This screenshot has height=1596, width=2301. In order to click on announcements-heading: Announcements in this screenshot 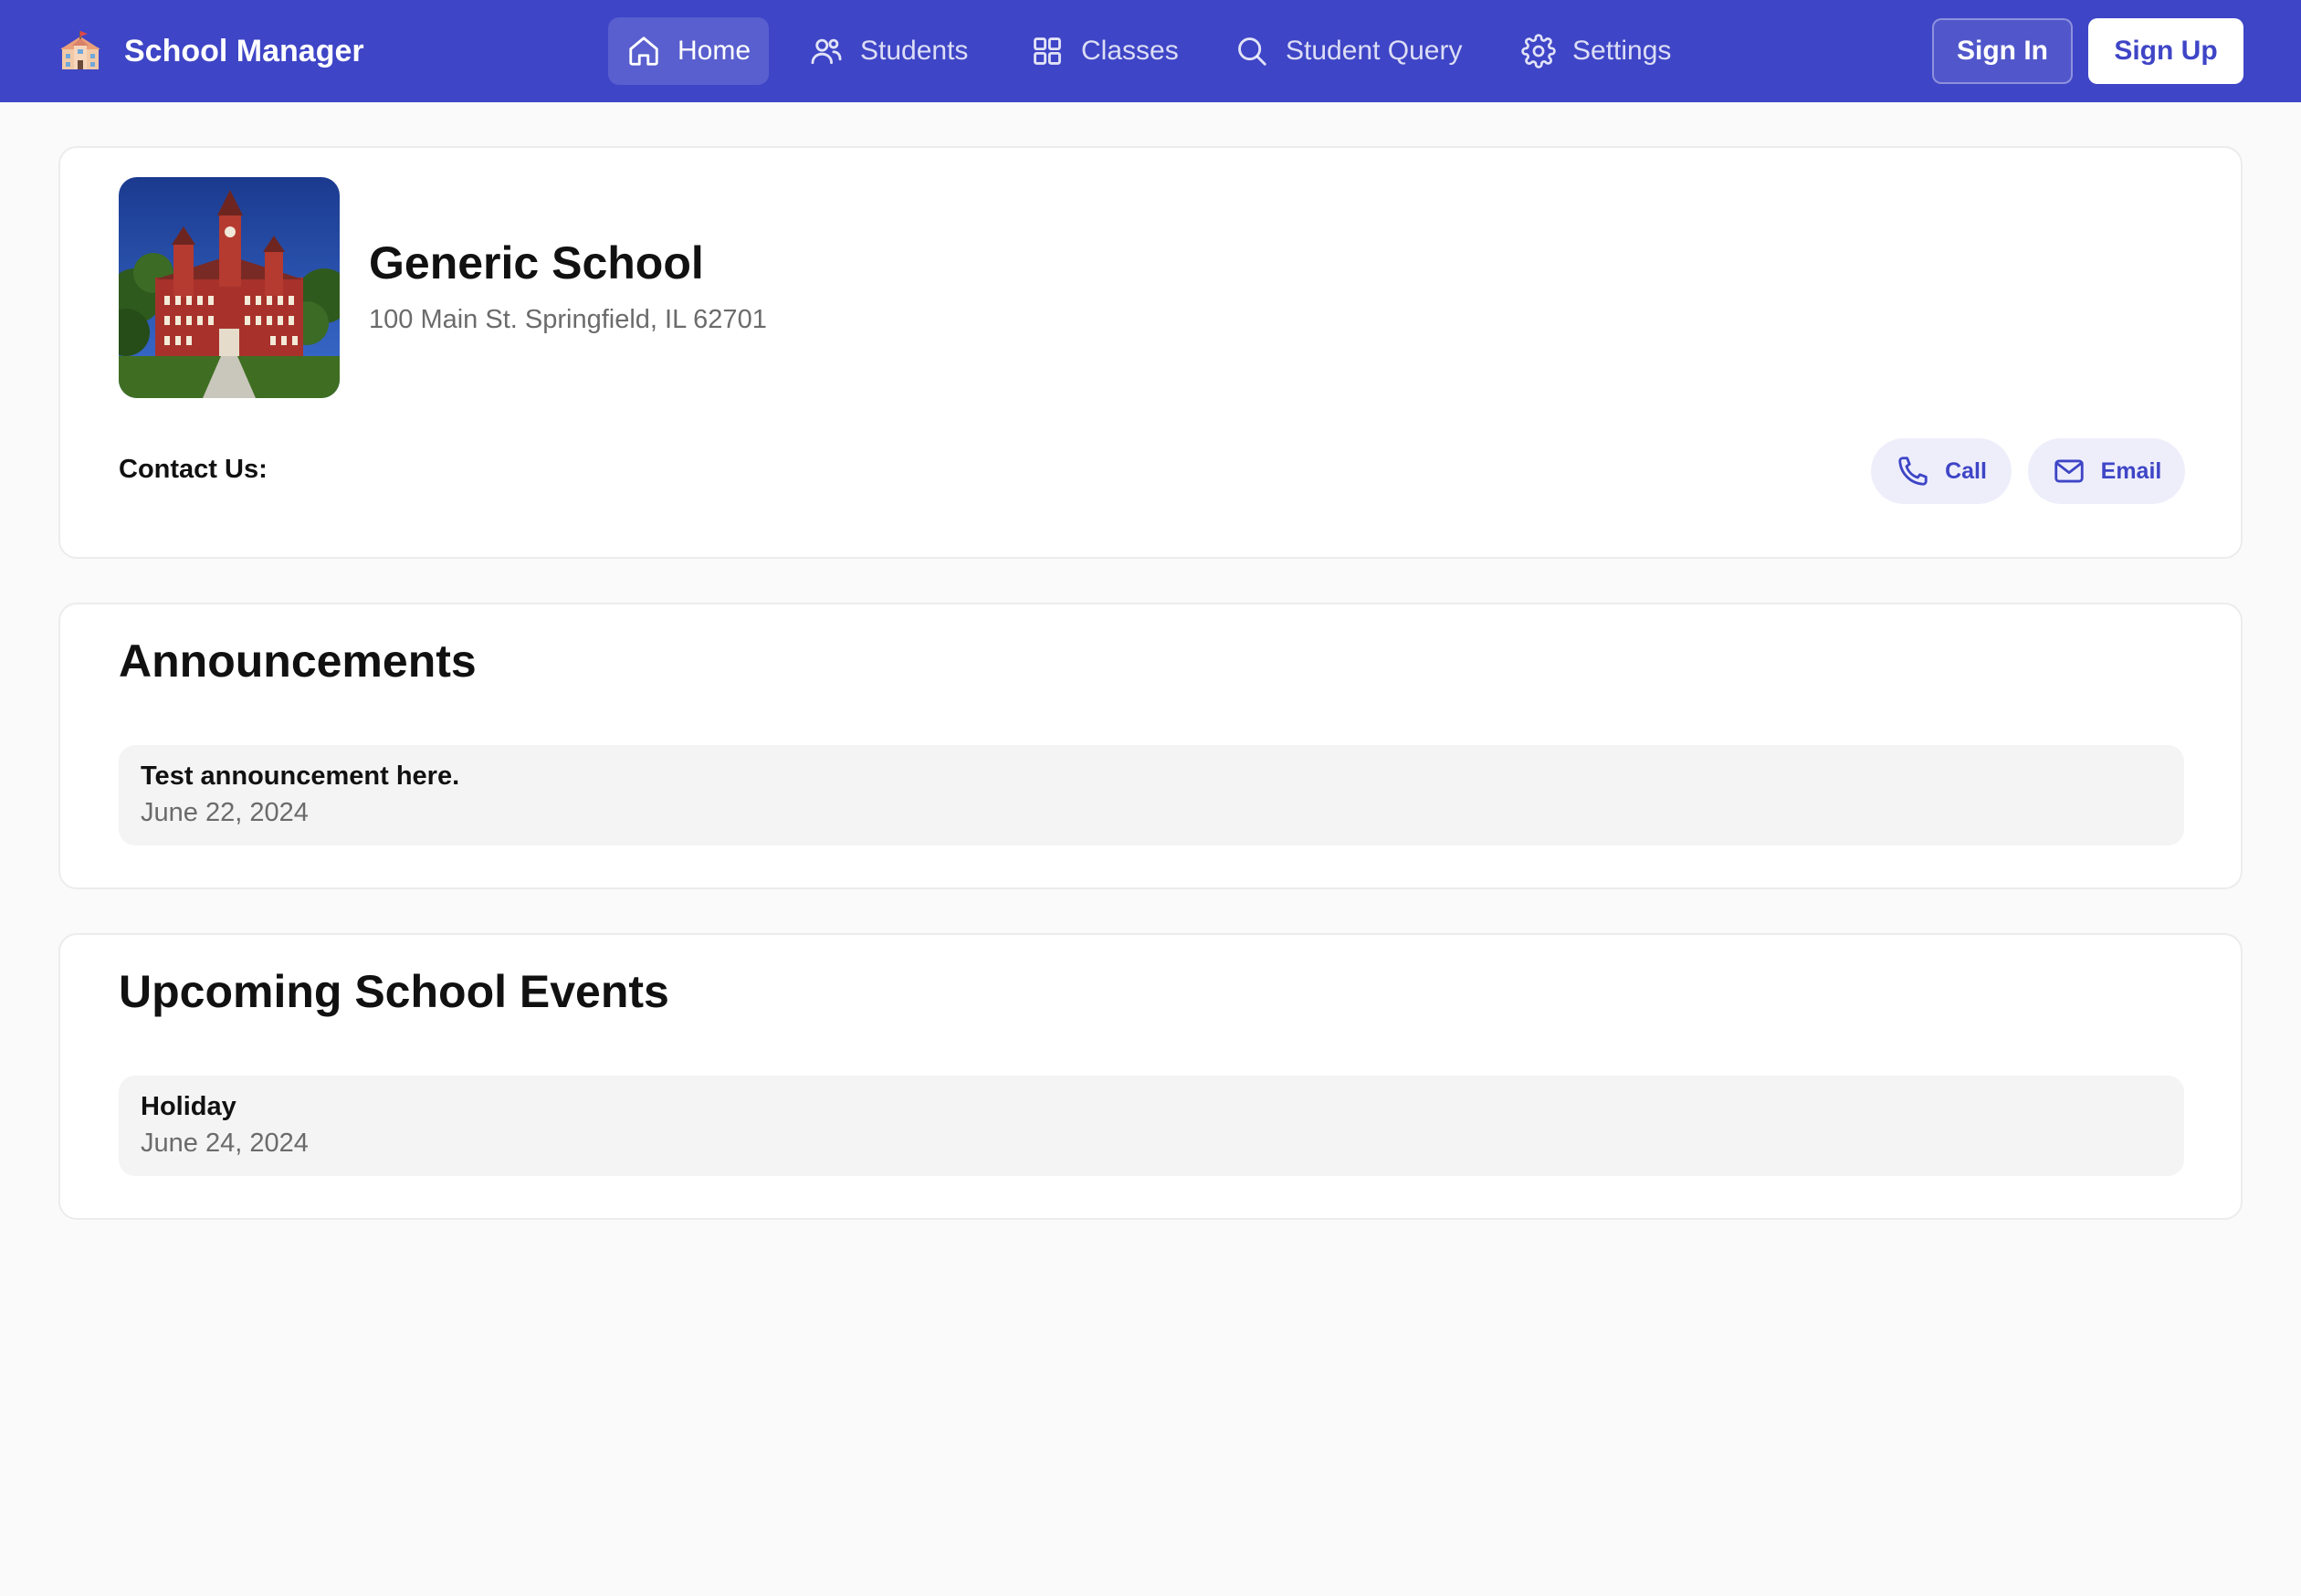, I will do `click(298, 661)`.